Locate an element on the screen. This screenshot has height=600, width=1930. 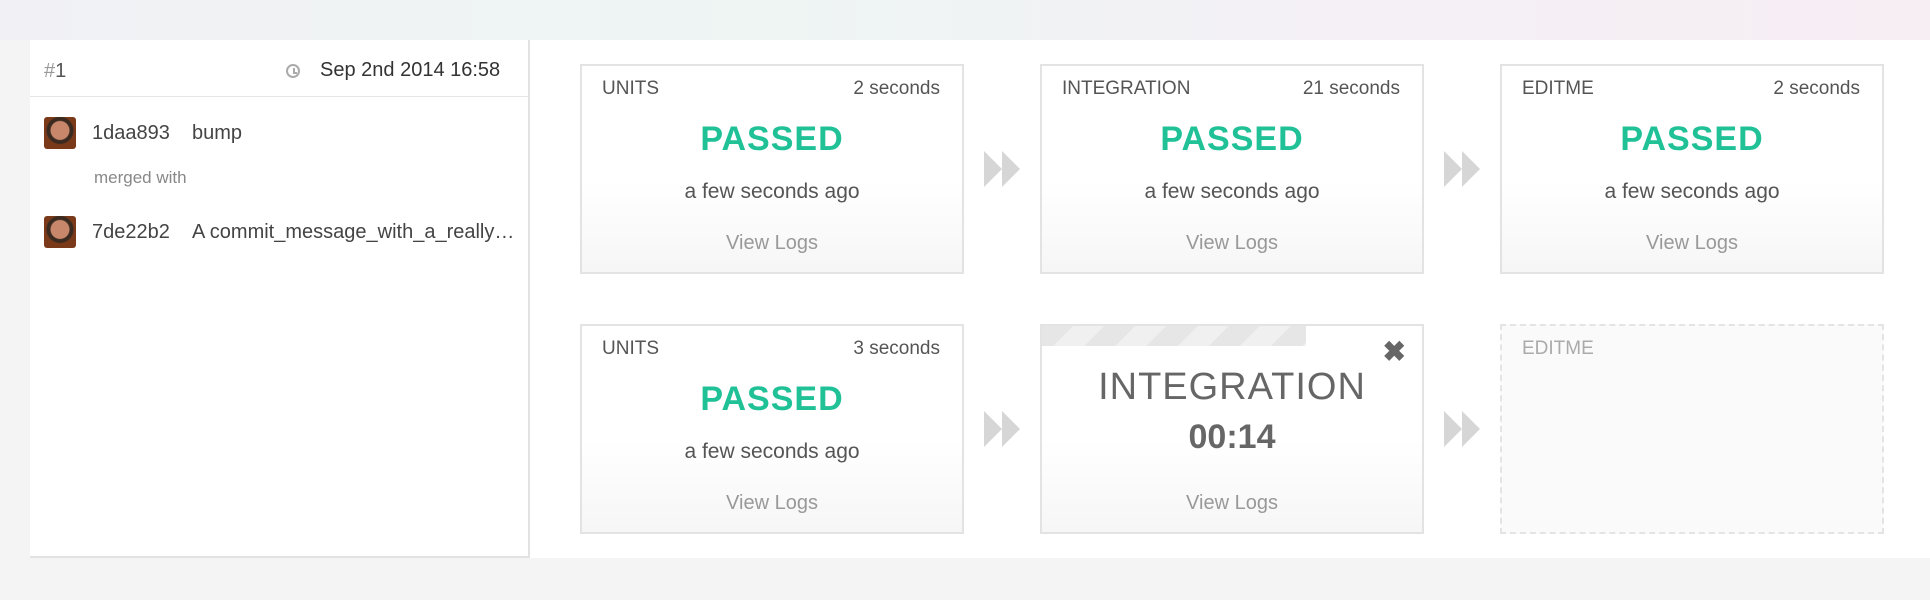
commit-message: bump is located at coordinates (217, 133).